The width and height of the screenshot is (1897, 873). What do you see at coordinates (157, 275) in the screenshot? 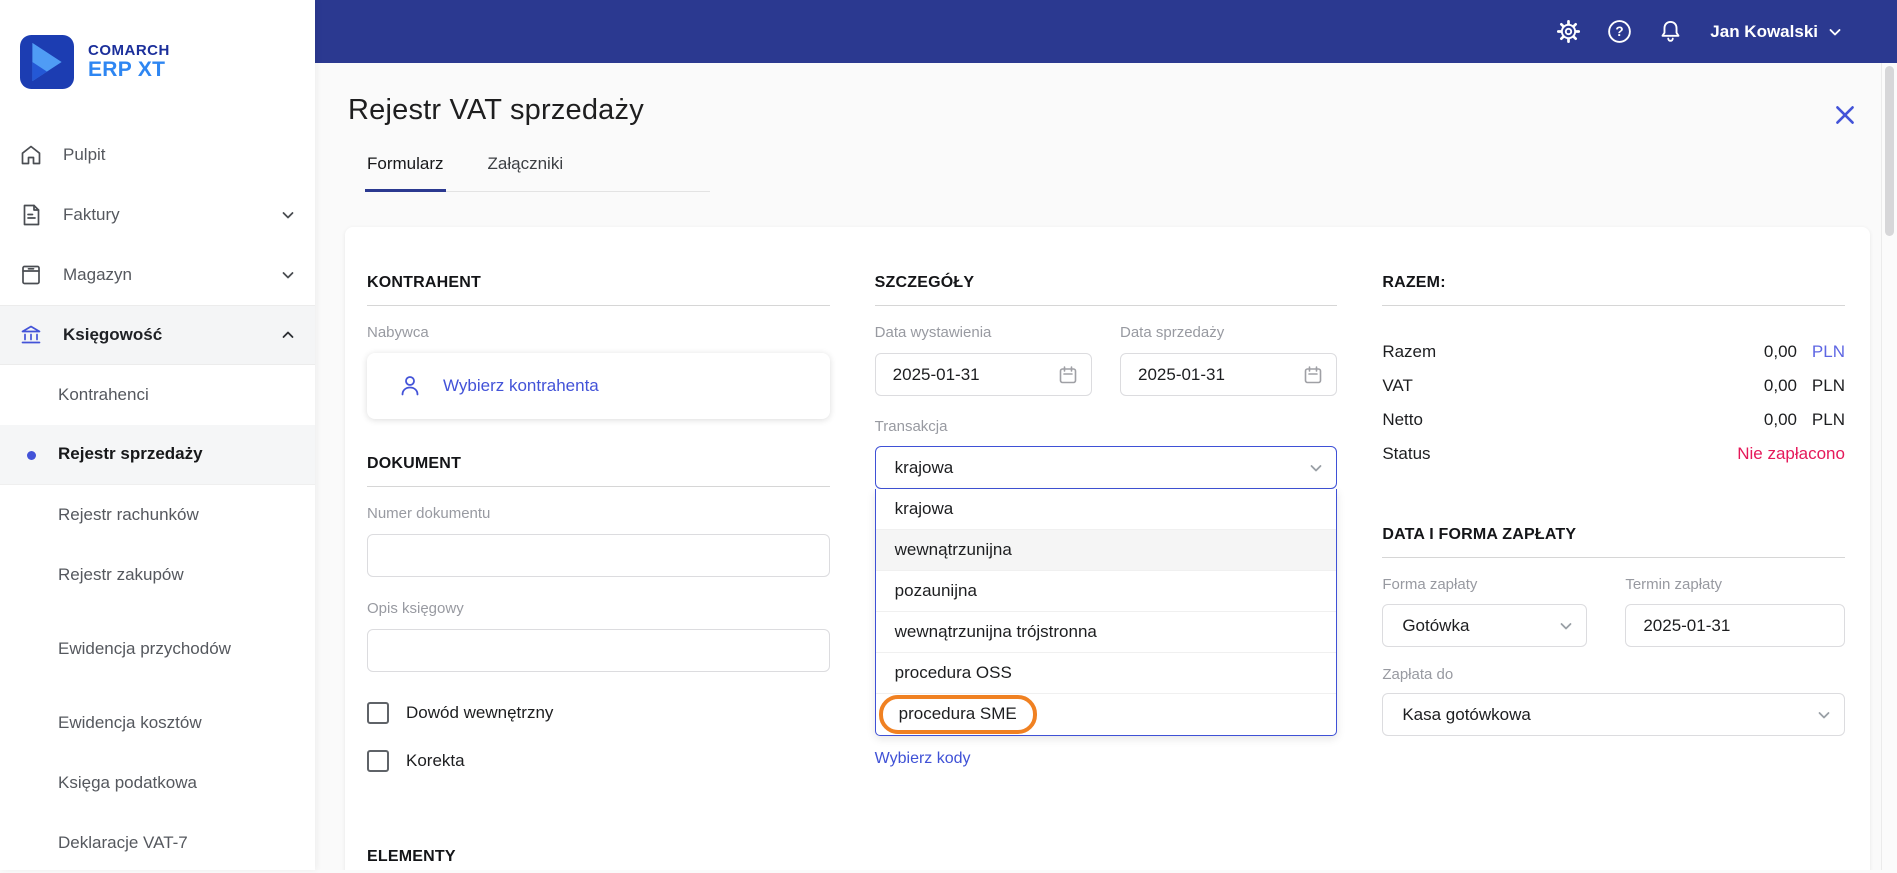
I see `sidebar-item-magazyn: Magazyn` at bounding box center [157, 275].